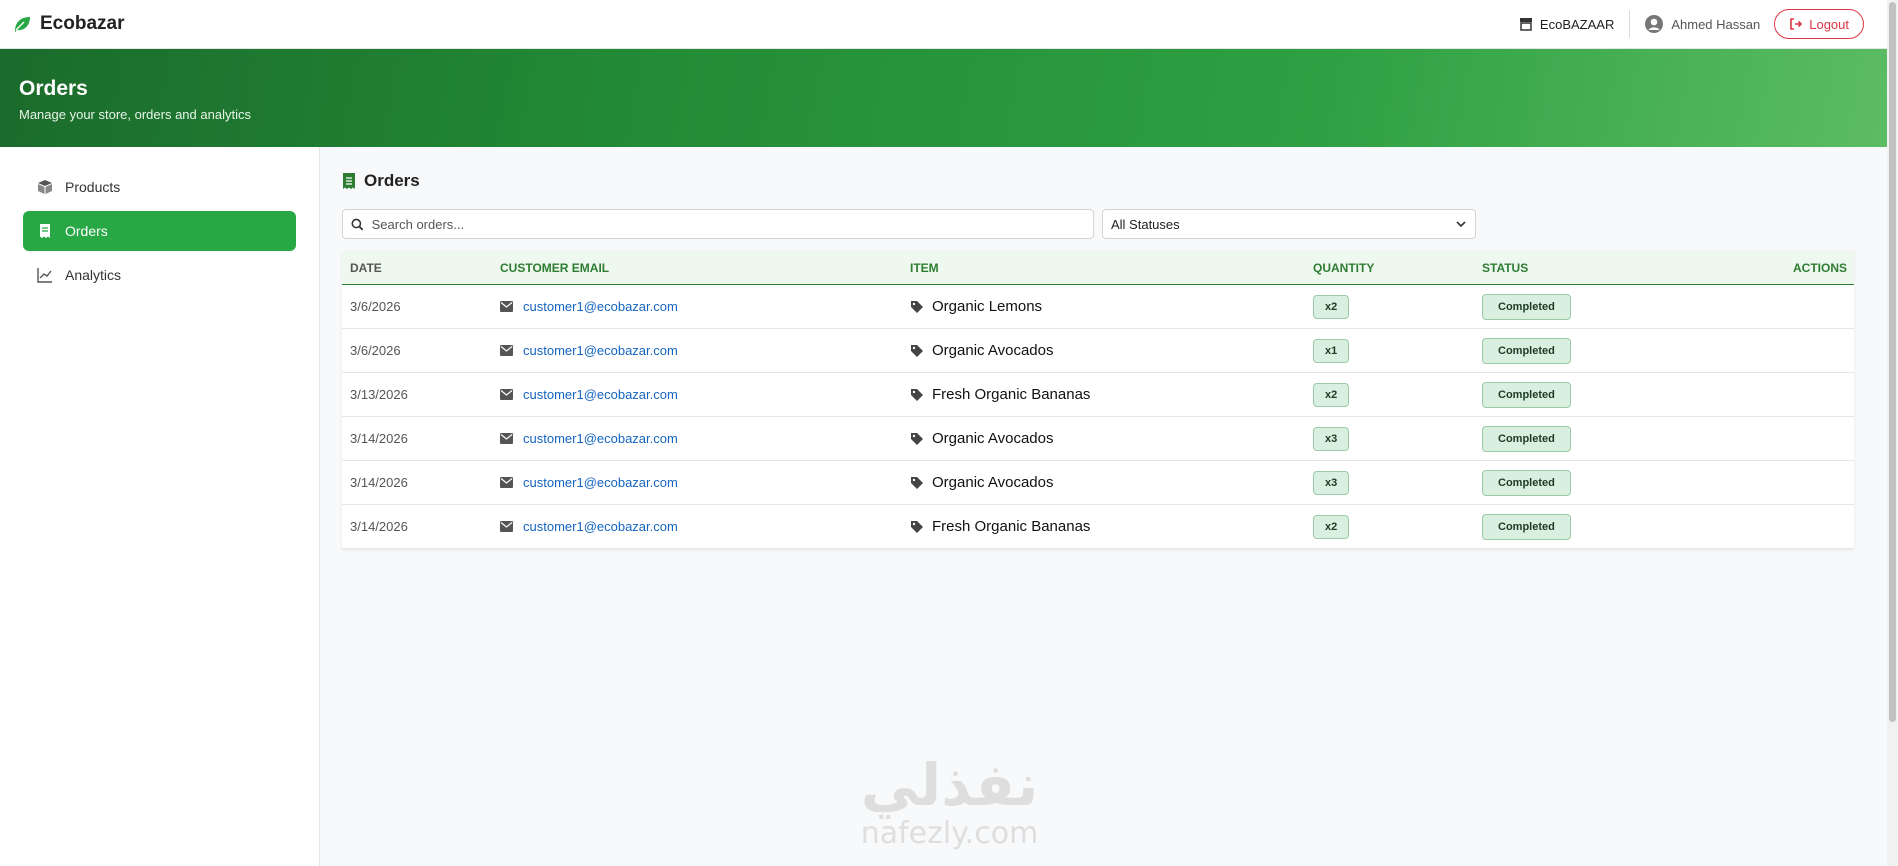 Image resolution: width=1898 pixels, height=866 pixels. I want to click on watermark-arabic: نفذلي, so click(949, 785).